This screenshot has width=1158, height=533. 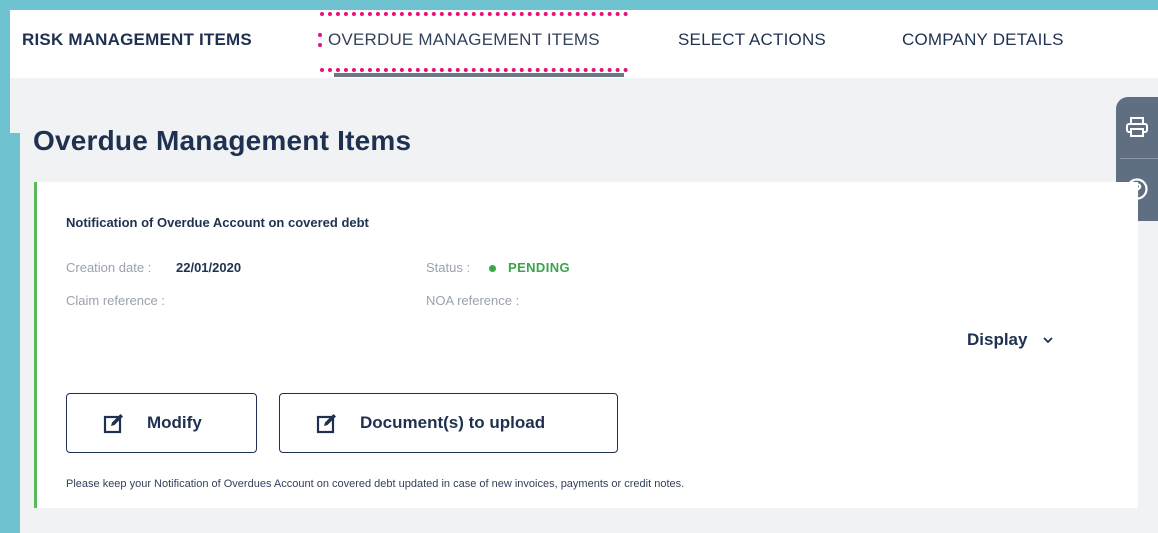 What do you see at coordinates (579, 5) in the screenshot?
I see `frame-top-border` at bounding box center [579, 5].